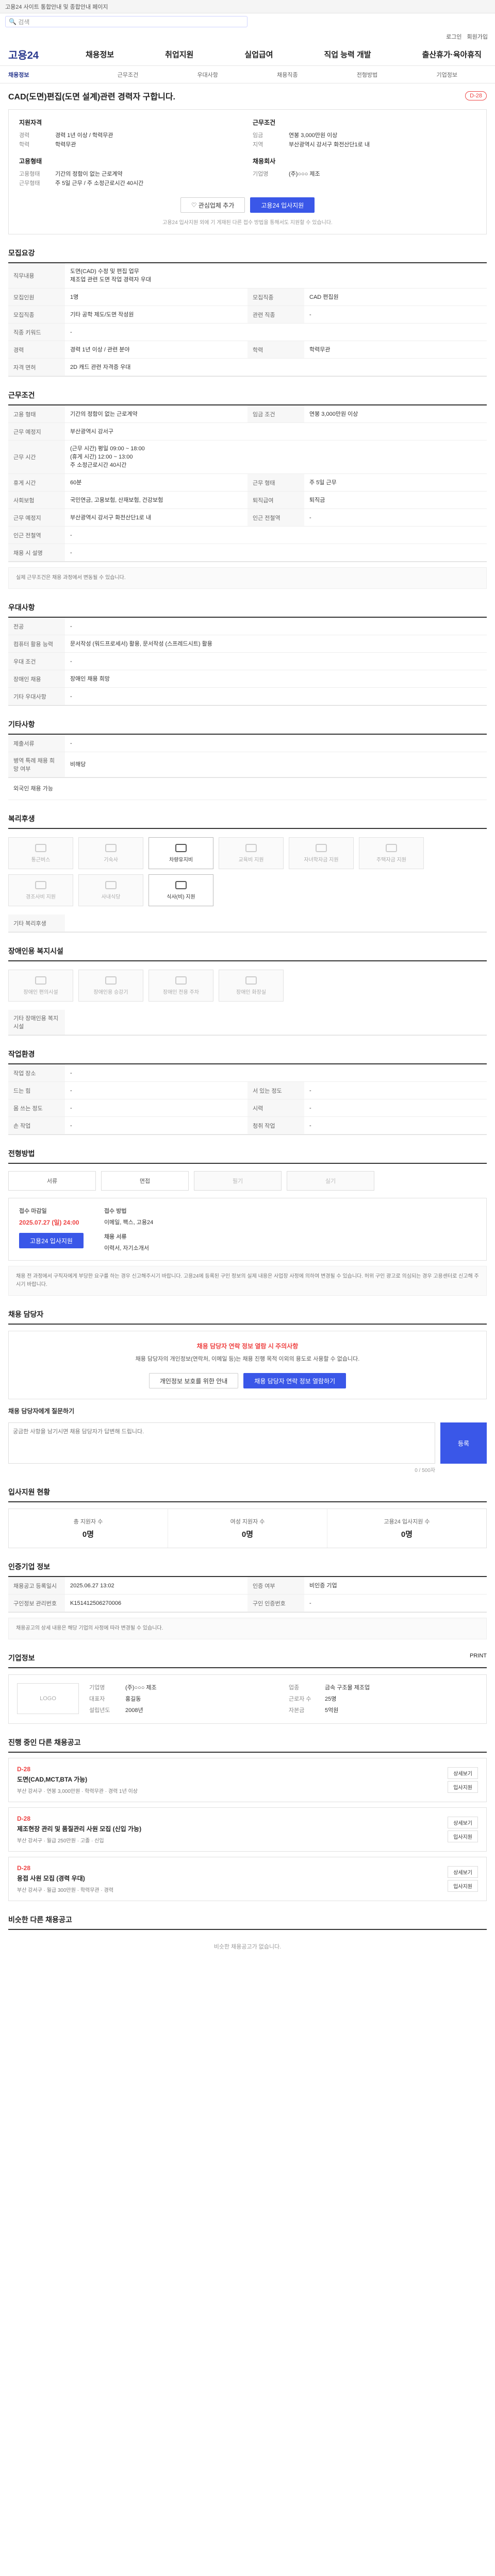  Describe the element at coordinates (63, 1792) in the screenshot. I see `ongoing-pay: 연봉 3,000만원` at that location.